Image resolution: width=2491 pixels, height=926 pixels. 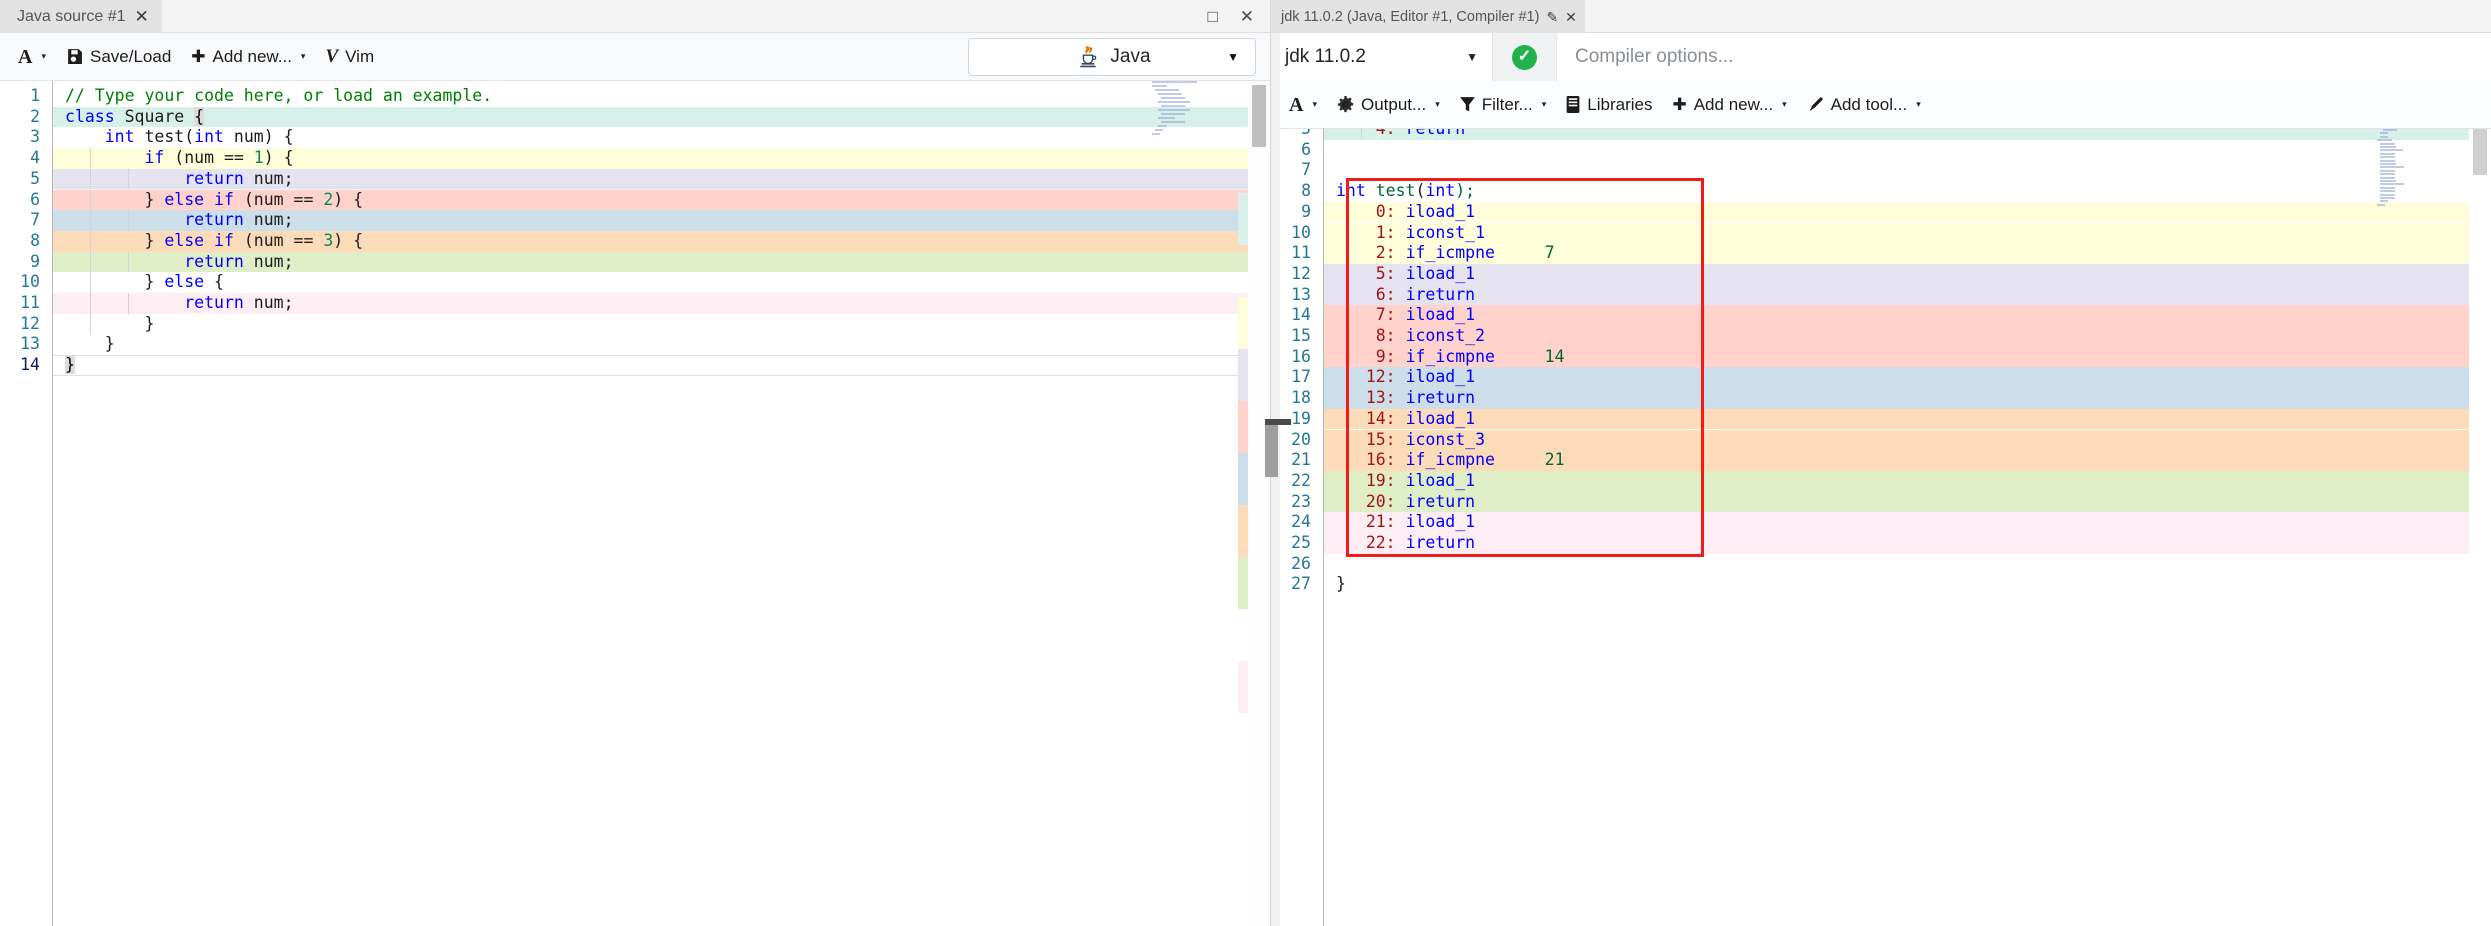 I want to click on add-tool-button: Add tool... ▾, so click(x=1864, y=105).